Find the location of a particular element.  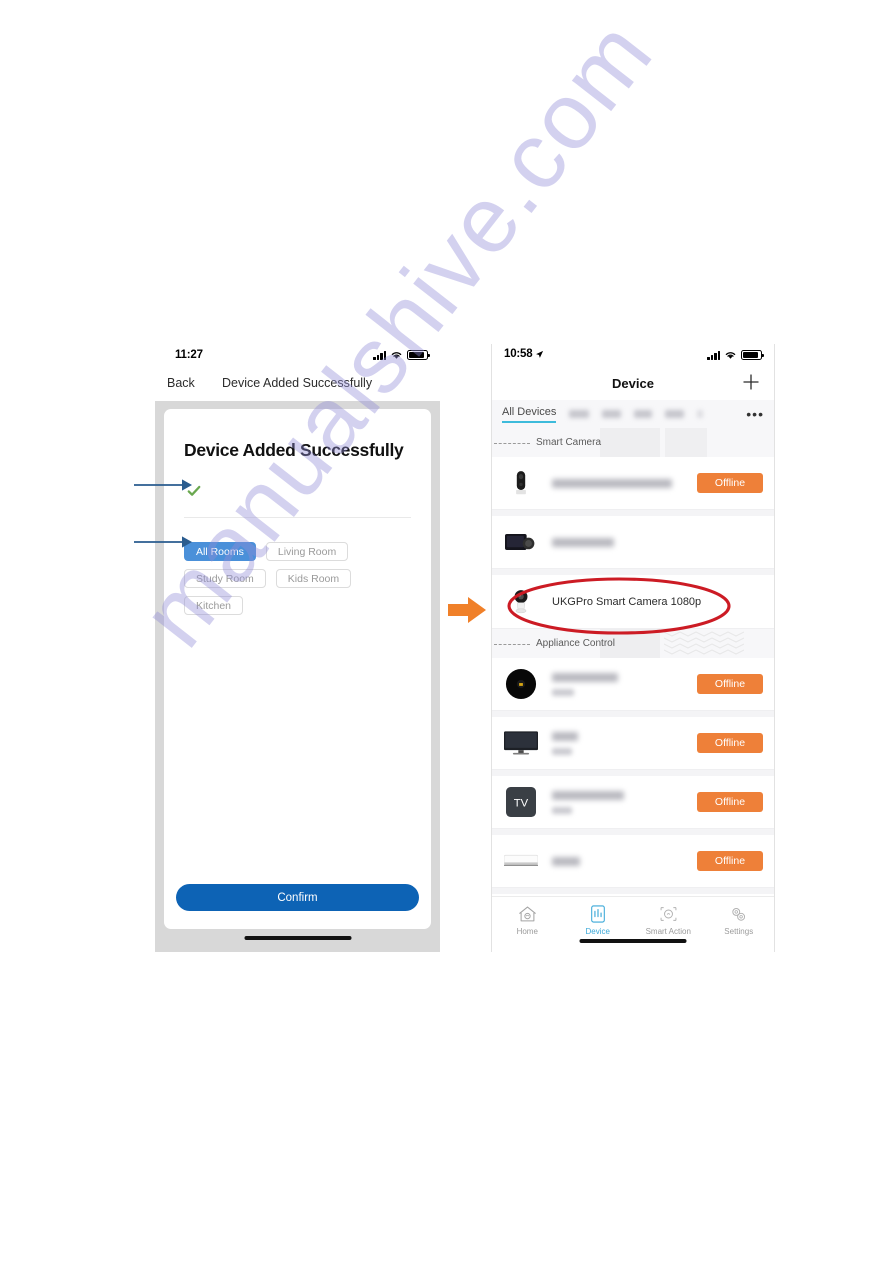

device-row-tv-box: TV Offline is located at coordinates (633, 802).